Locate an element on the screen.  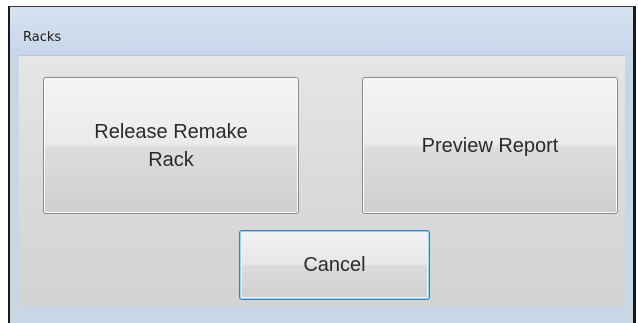
cancel-button: Cancel is located at coordinates (334, 265).